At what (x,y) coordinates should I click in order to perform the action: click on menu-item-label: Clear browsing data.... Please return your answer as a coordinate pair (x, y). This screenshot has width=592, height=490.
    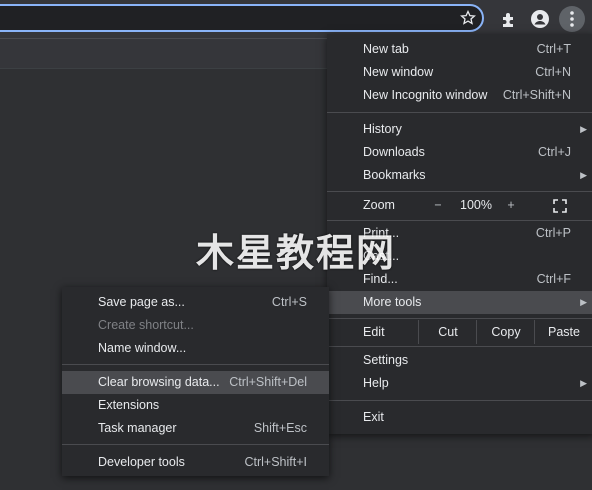
    Looking at the image, I should click on (159, 382).